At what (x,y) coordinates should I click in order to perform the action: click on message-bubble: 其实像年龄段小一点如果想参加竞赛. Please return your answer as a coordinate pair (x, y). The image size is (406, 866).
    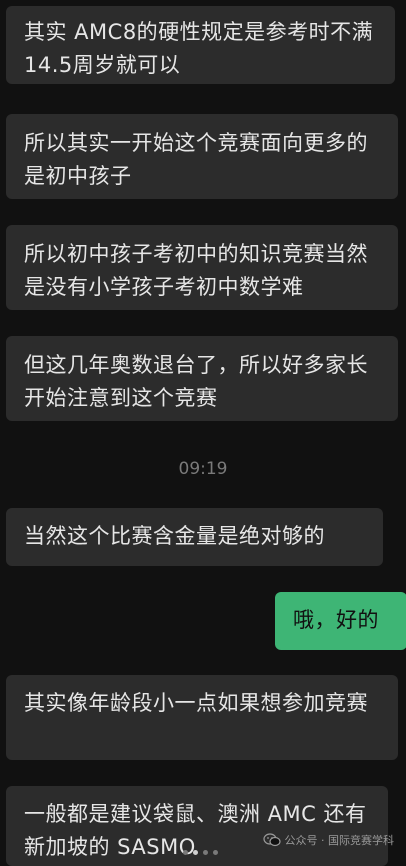
    Looking at the image, I should click on (202, 717).